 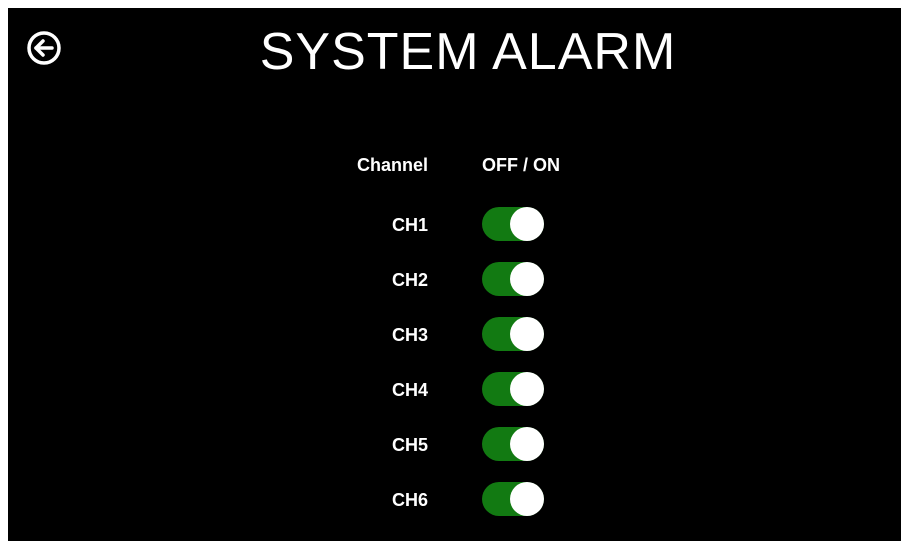 I want to click on ch4-toggle, so click(x=513, y=389).